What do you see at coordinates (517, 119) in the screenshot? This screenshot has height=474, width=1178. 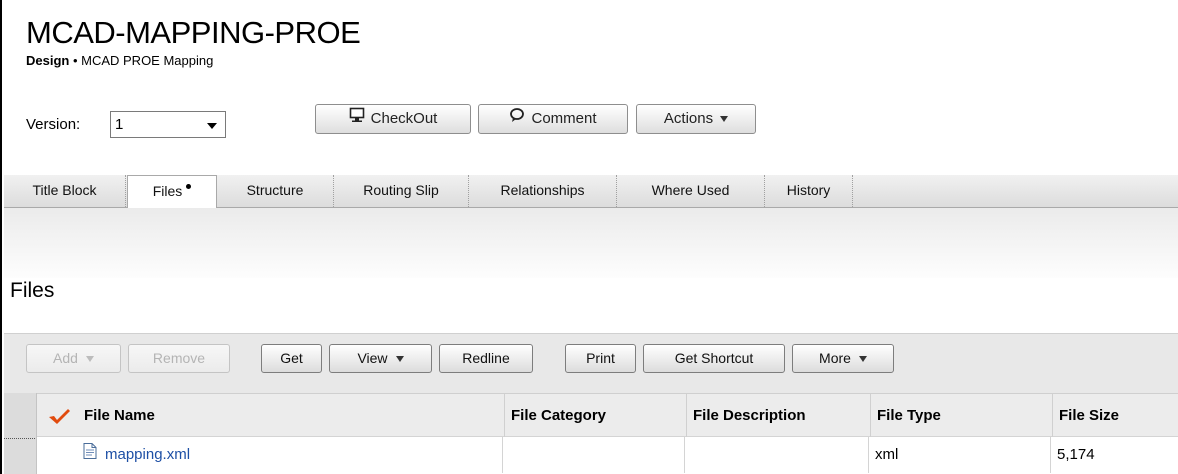 I see `speech-bubble-icon` at bounding box center [517, 119].